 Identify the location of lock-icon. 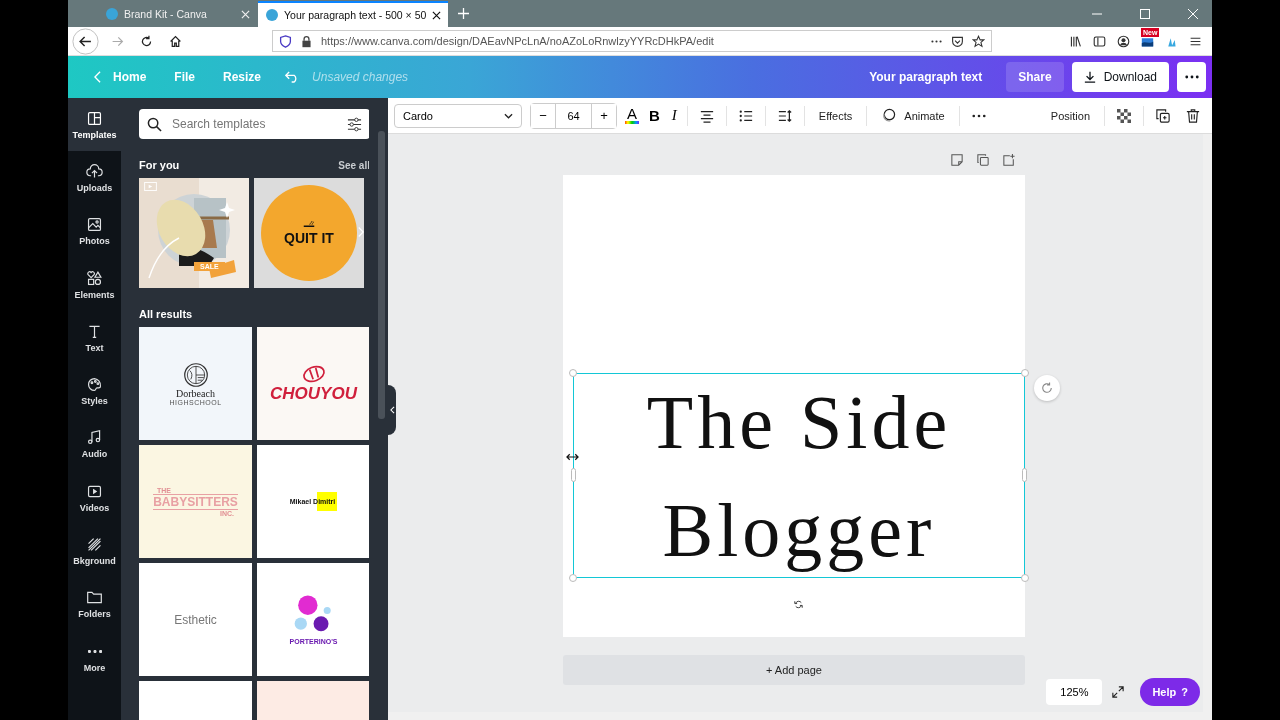
(306, 41).